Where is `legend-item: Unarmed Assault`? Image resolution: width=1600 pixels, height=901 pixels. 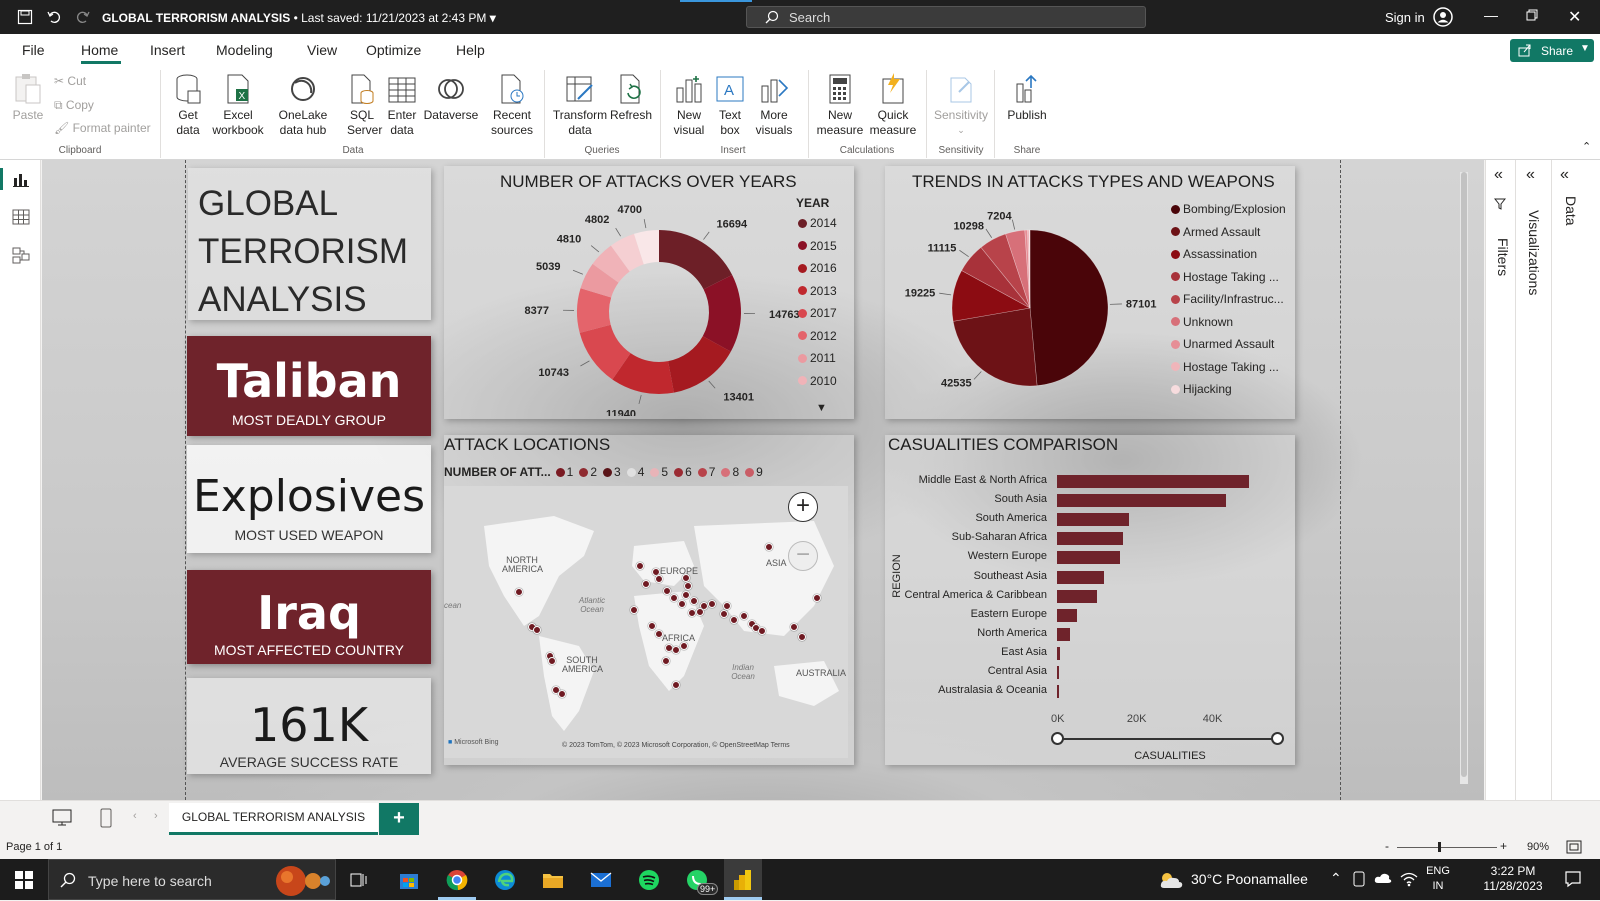
legend-item: Unarmed Assault is located at coordinates (1222, 344).